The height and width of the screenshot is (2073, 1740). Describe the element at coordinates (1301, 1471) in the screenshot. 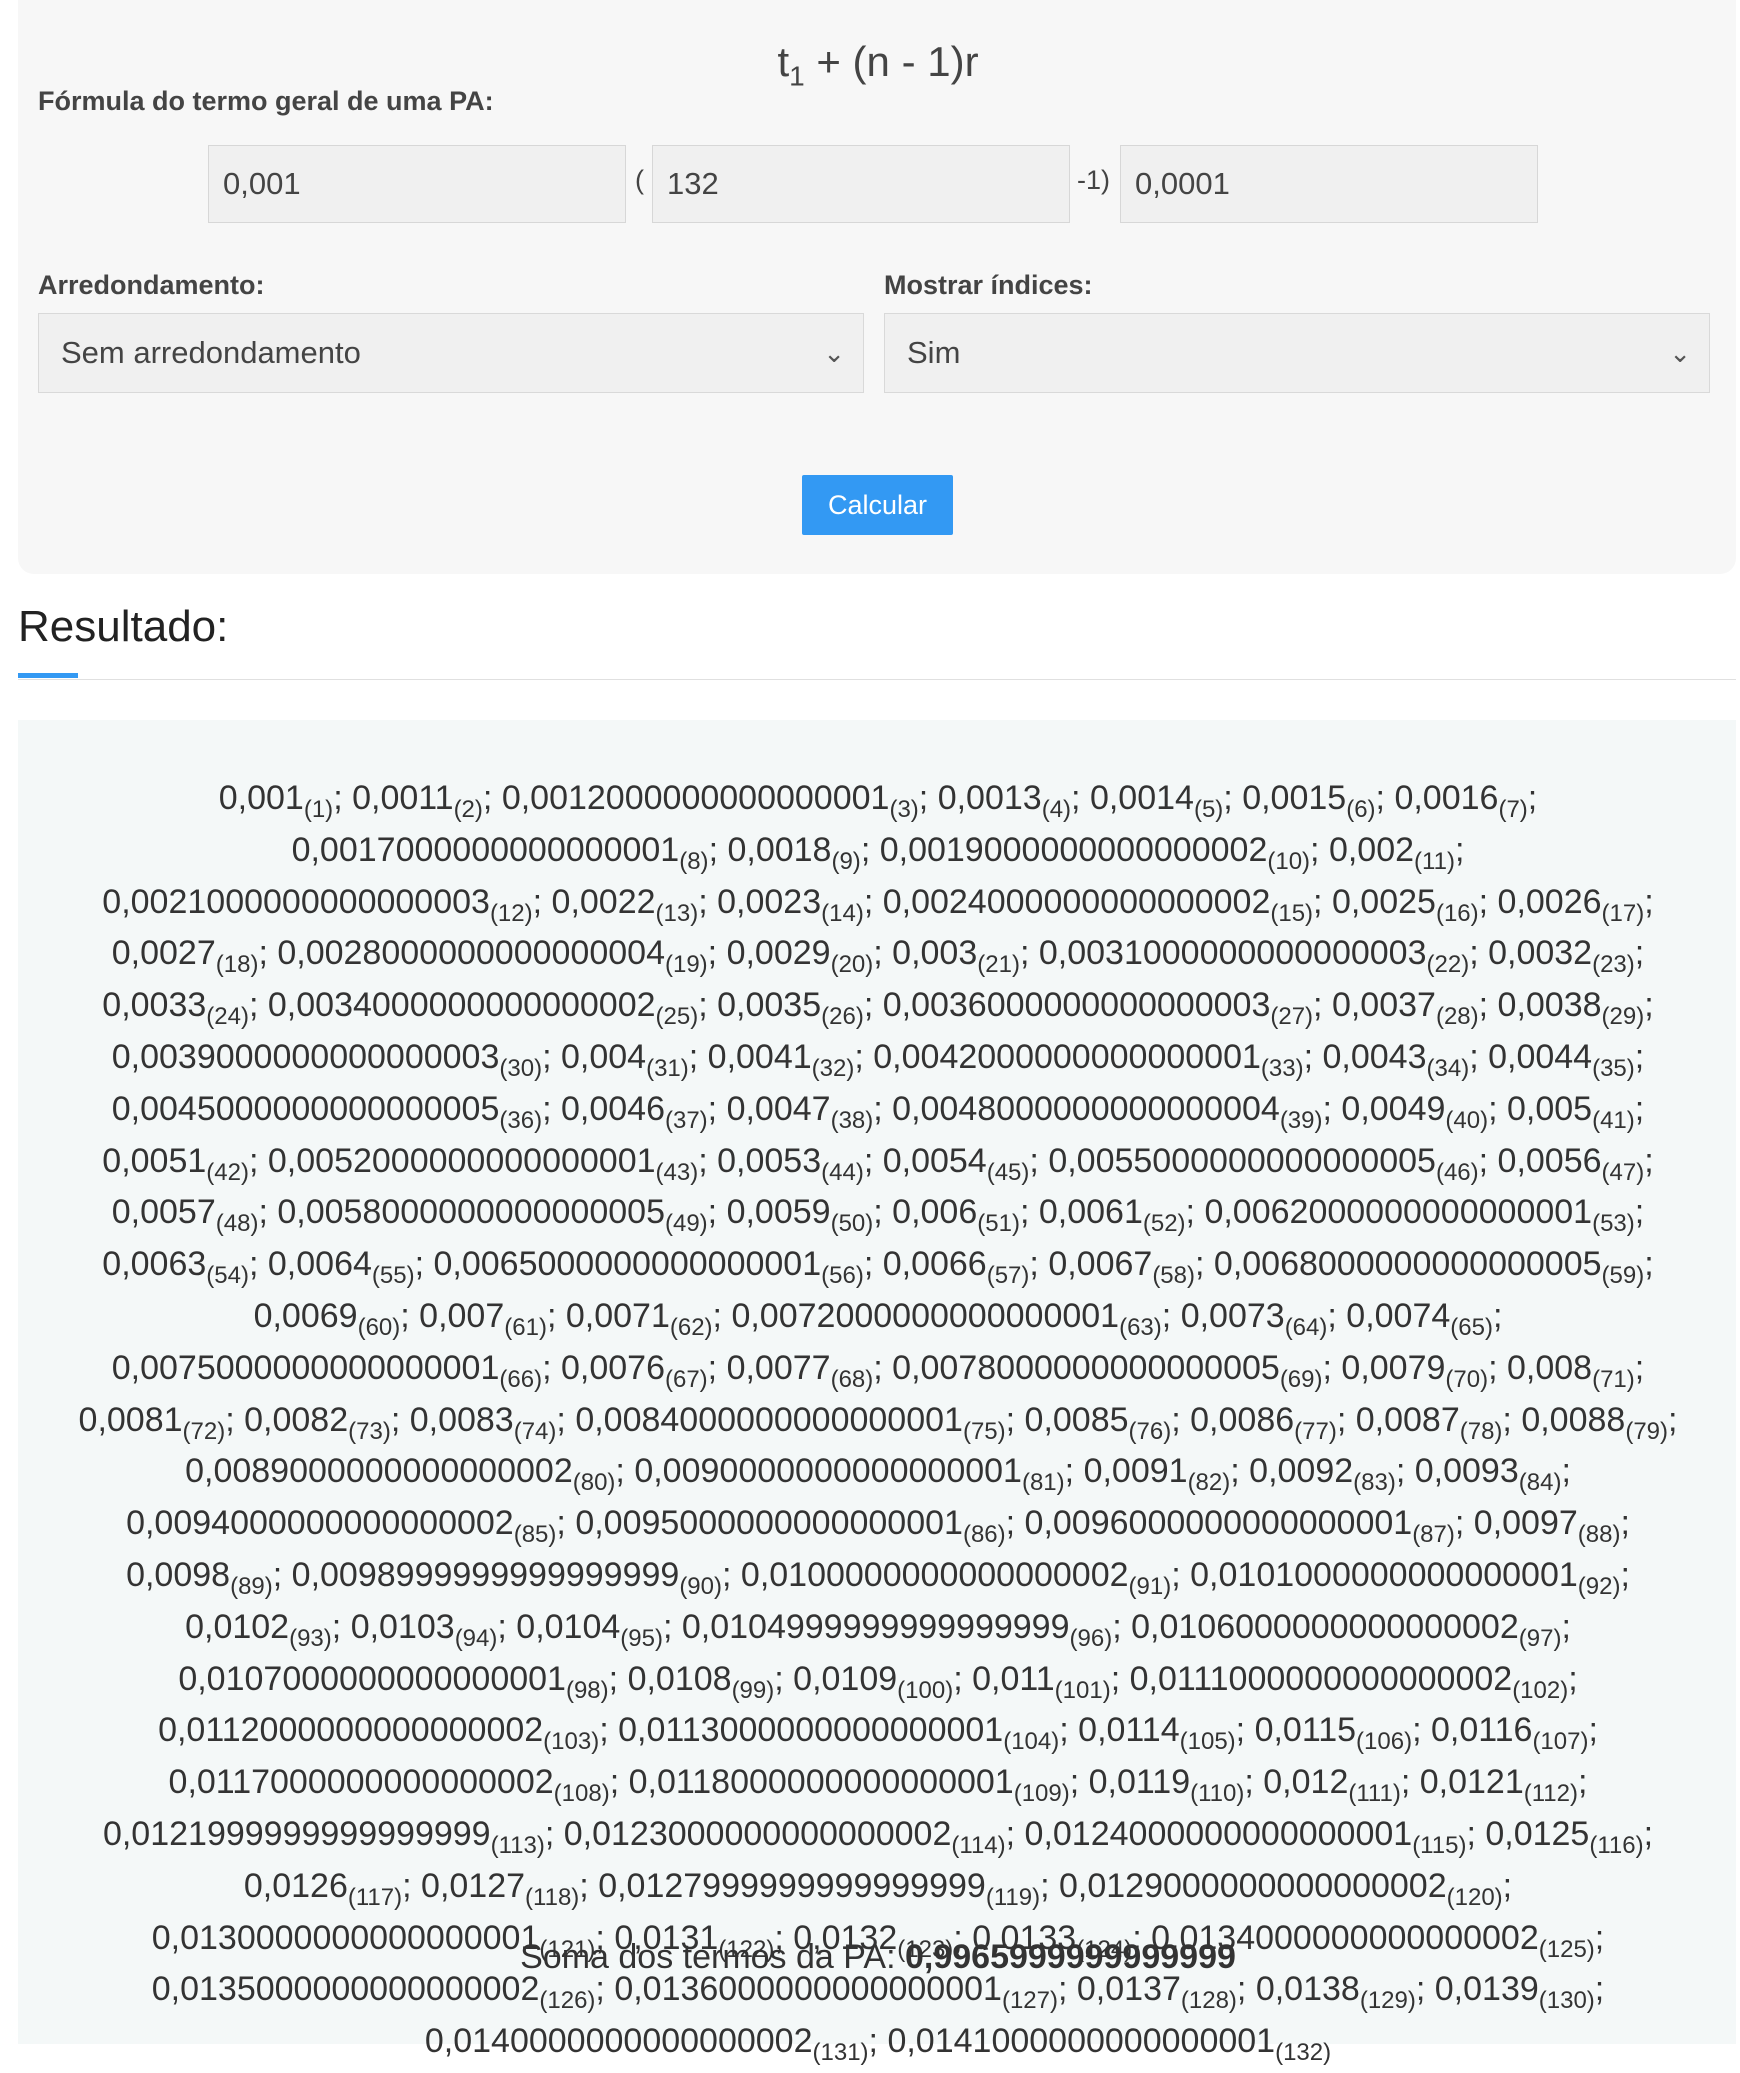

I see `term-value: 0,0092` at that location.